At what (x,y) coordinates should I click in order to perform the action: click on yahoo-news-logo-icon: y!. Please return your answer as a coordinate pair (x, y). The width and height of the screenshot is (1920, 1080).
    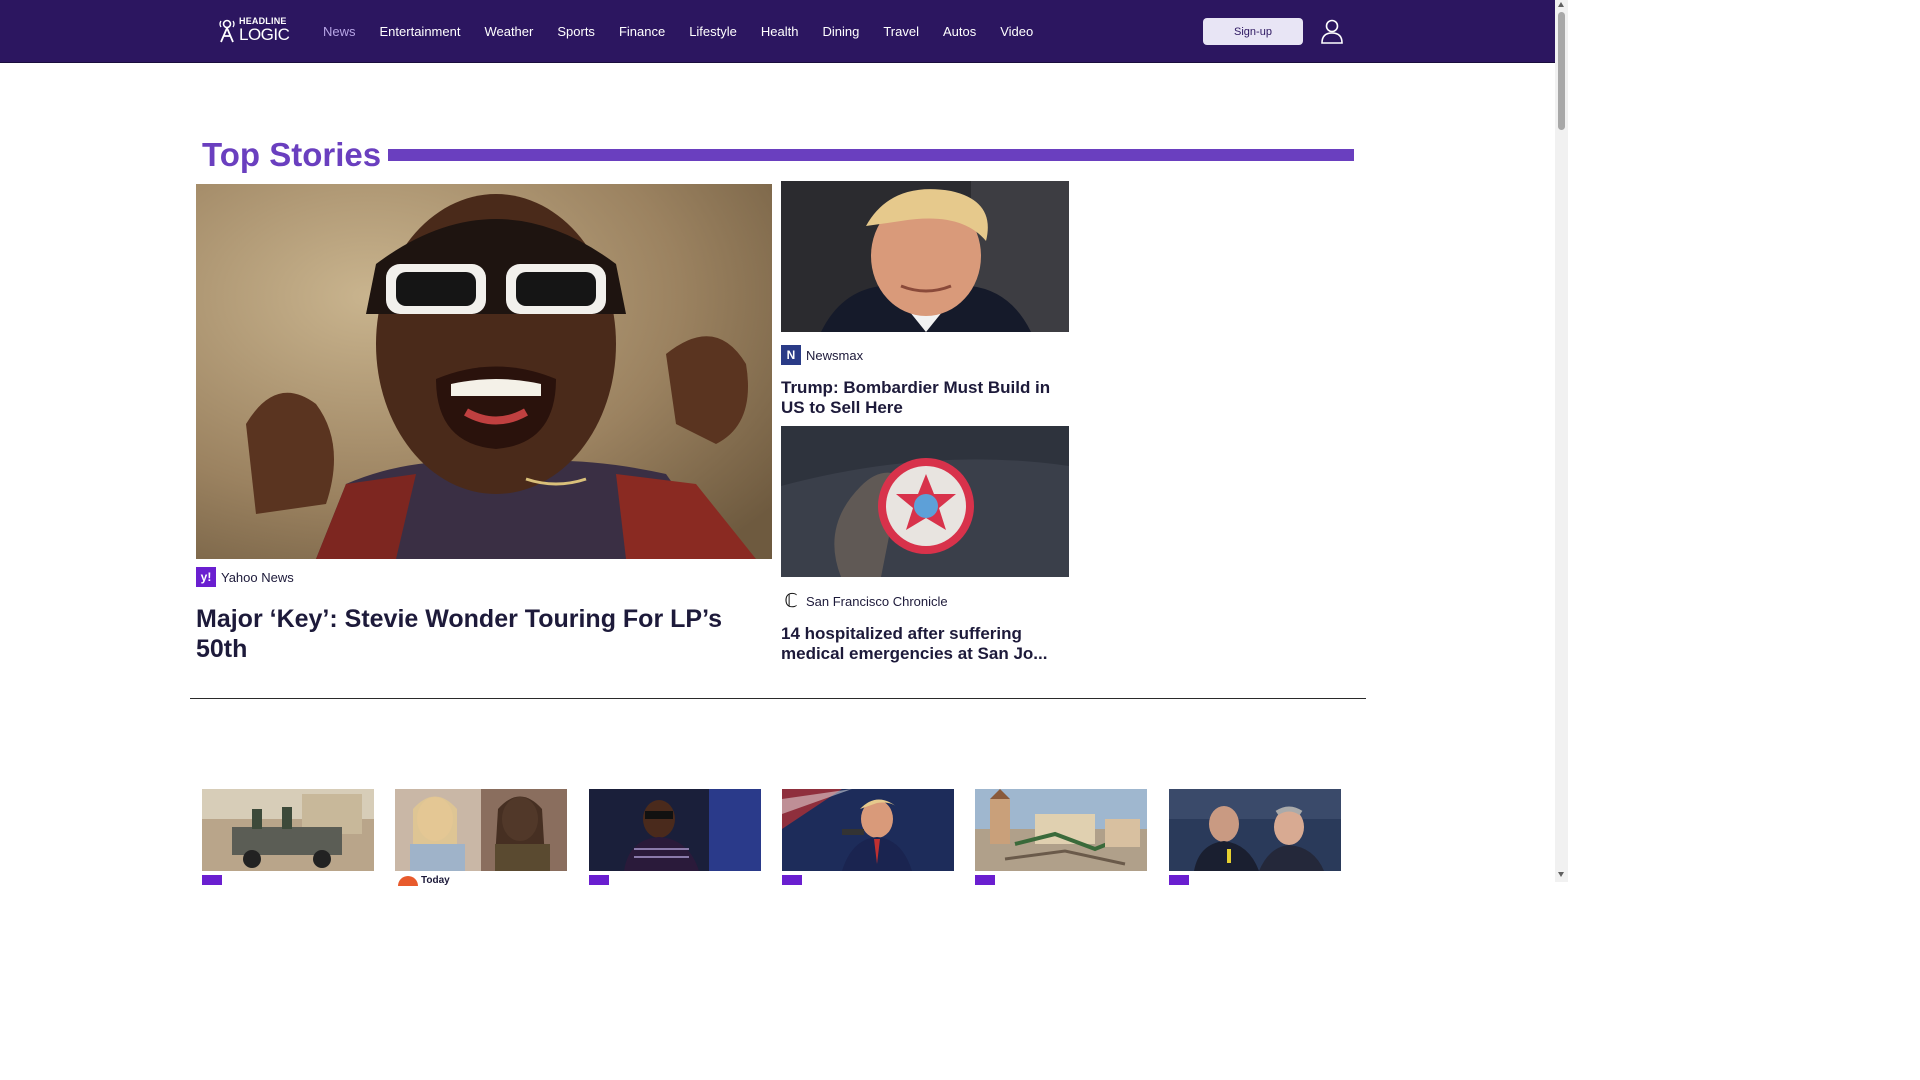
    Looking at the image, I should click on (206, 577).